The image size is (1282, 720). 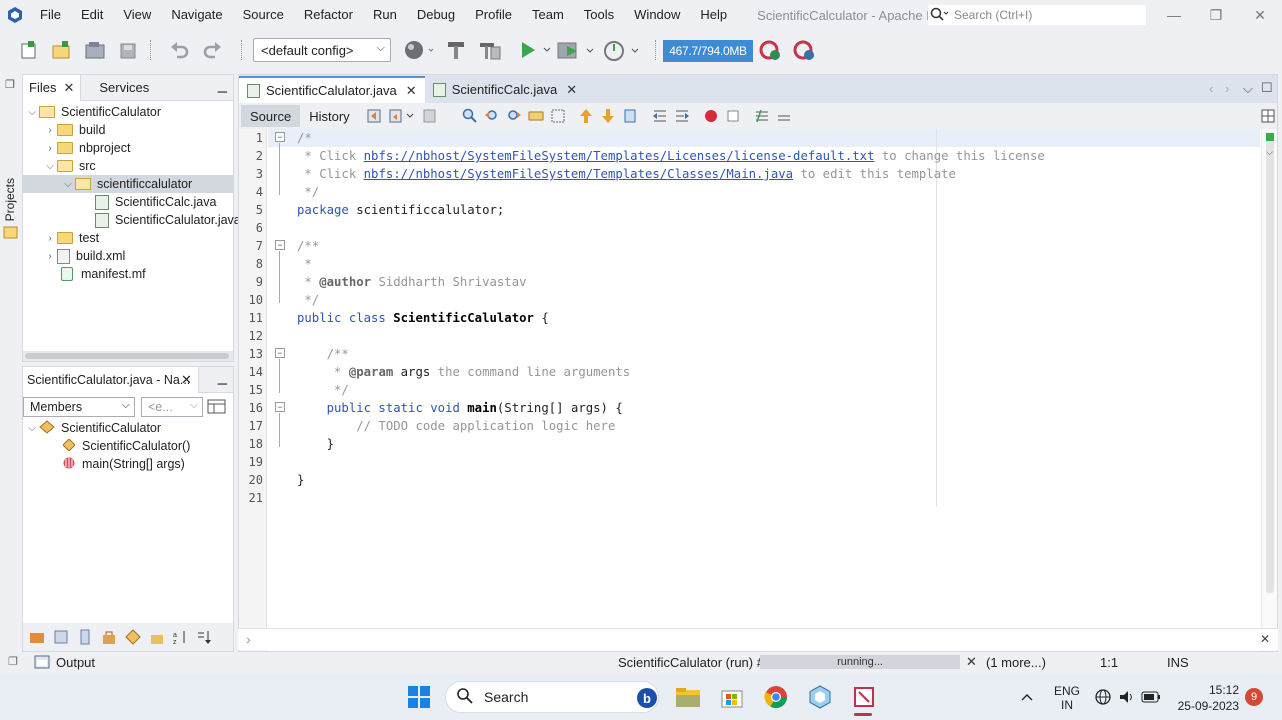 I want to click on maximize-editor-icon: ☐, so click(x=1267, y=88).